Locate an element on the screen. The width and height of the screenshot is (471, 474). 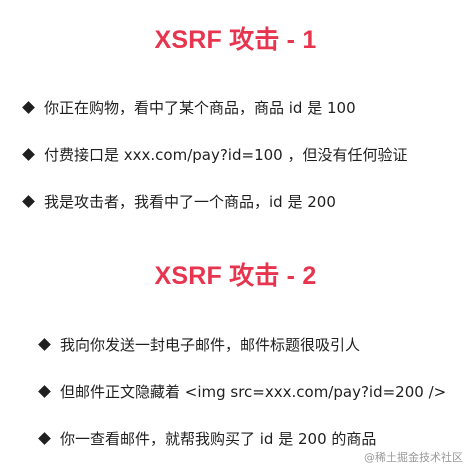
section-title-xsrf-2: XSRF 攻击 - 2 is located at coordinates (235, 276).